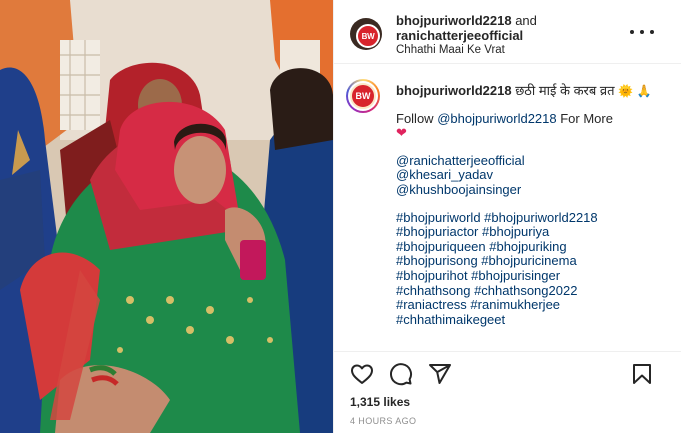  I want to click on caption-username-link: bhojpuriworld2218, so click(454, 90).